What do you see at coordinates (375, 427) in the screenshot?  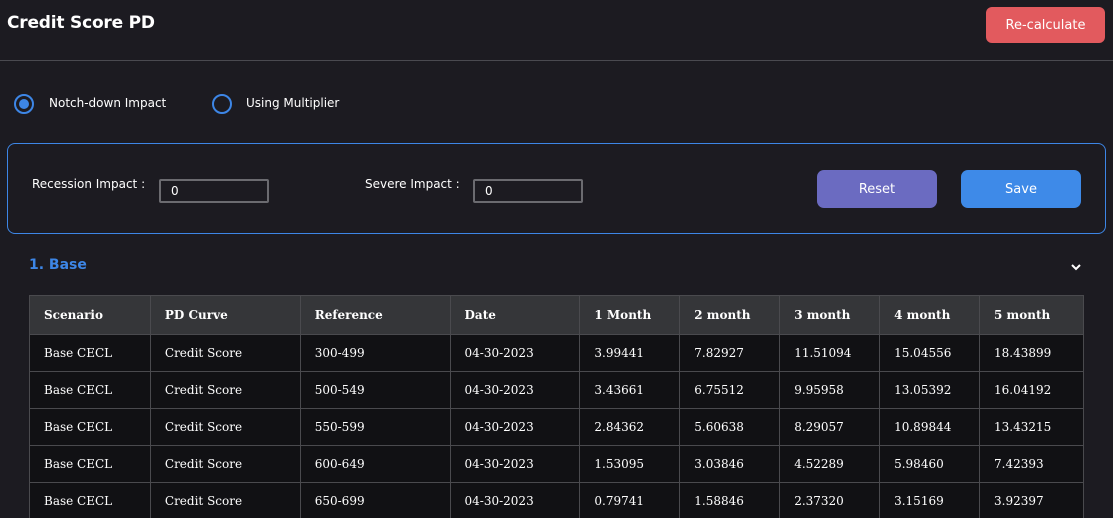 I see `table-cell: 550-599` at bounding box center [375, 427].